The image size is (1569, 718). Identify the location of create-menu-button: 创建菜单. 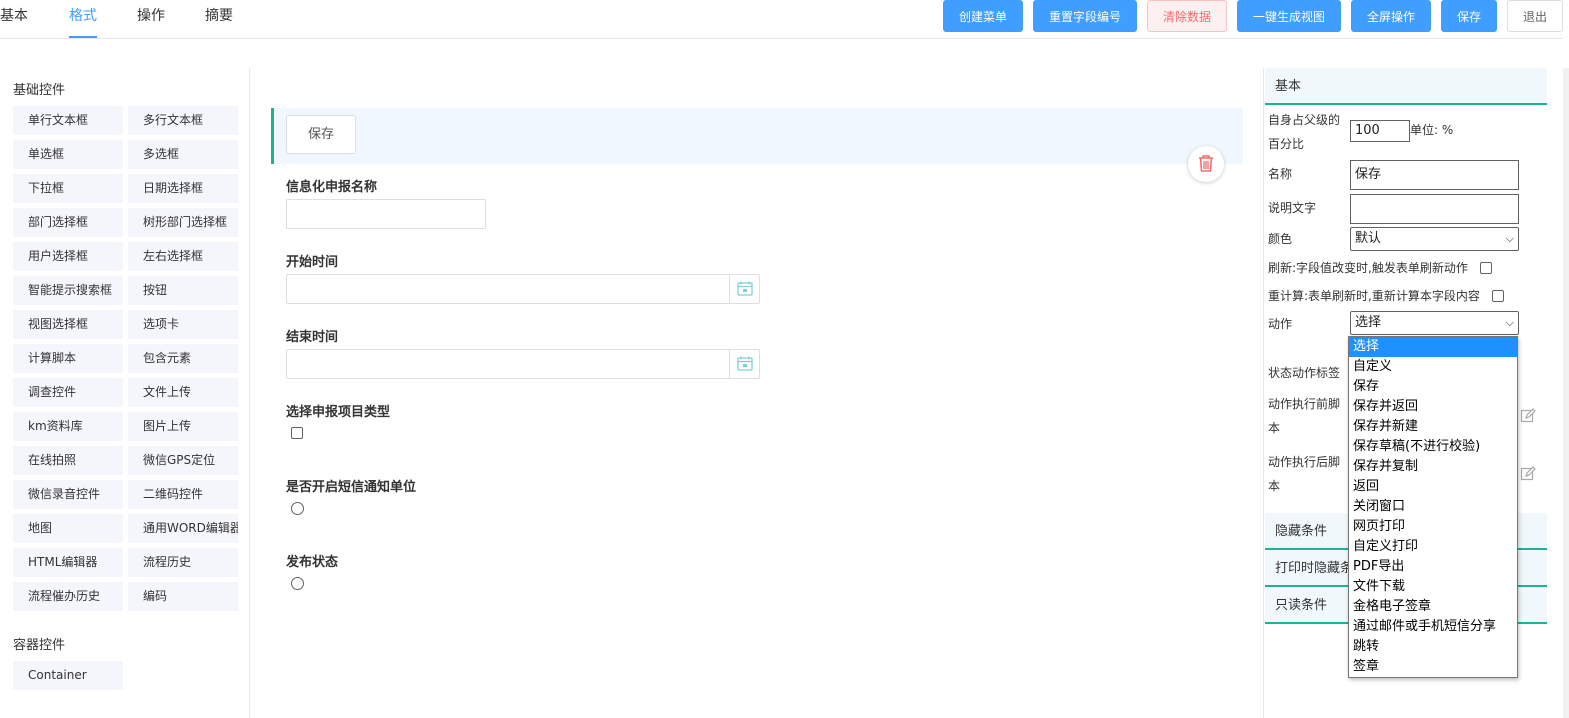
(983, 16).